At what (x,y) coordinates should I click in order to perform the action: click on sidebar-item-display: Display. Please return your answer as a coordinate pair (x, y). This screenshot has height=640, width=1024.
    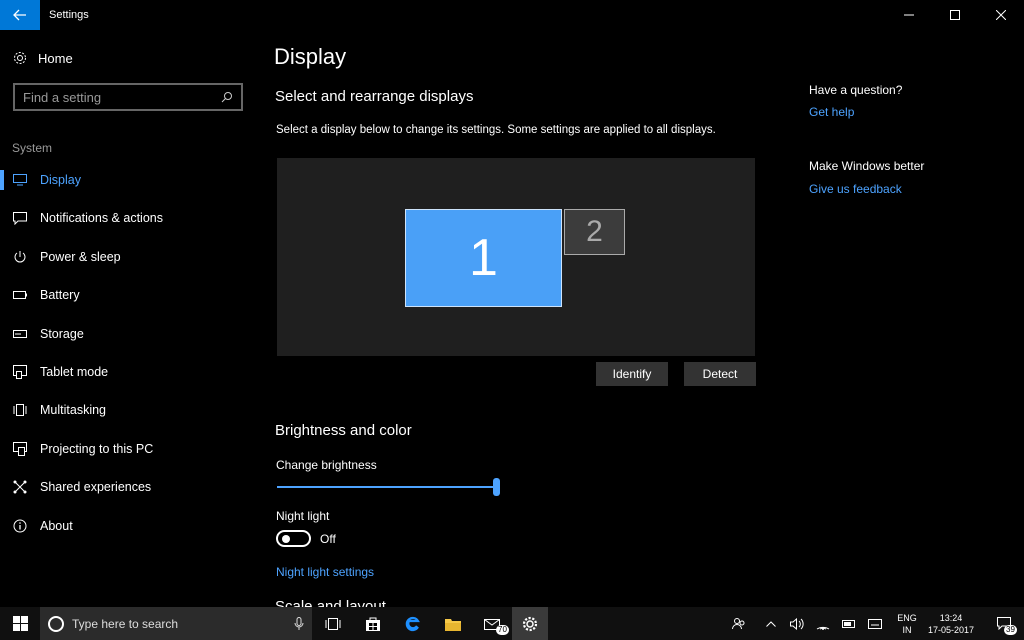
    Looking at the image, I should click on (129, 180).